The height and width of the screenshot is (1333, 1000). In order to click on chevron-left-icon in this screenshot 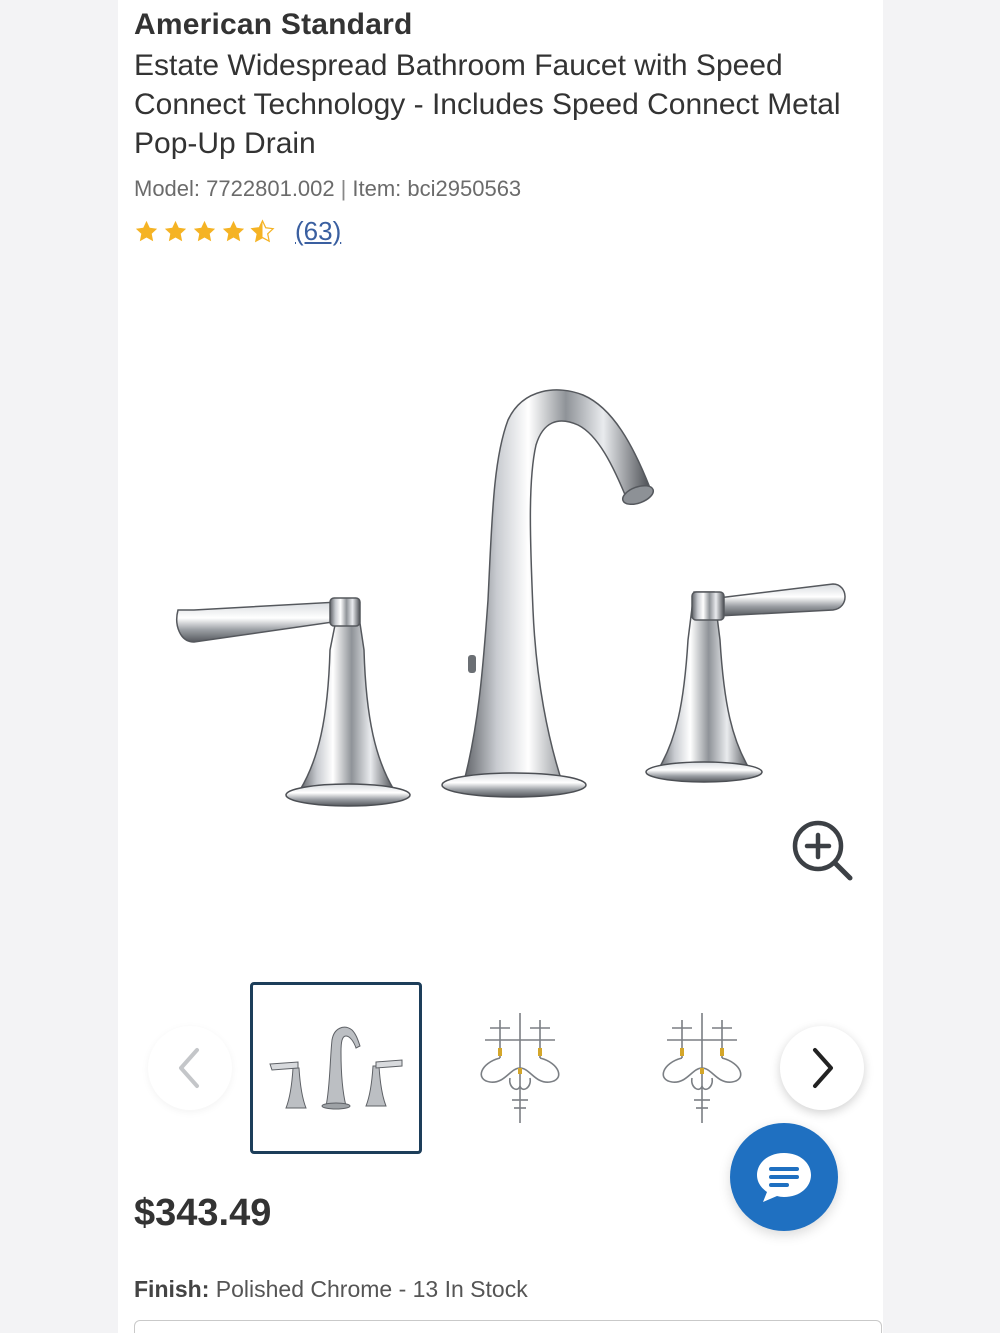, I will do `click(189, 1068)`.